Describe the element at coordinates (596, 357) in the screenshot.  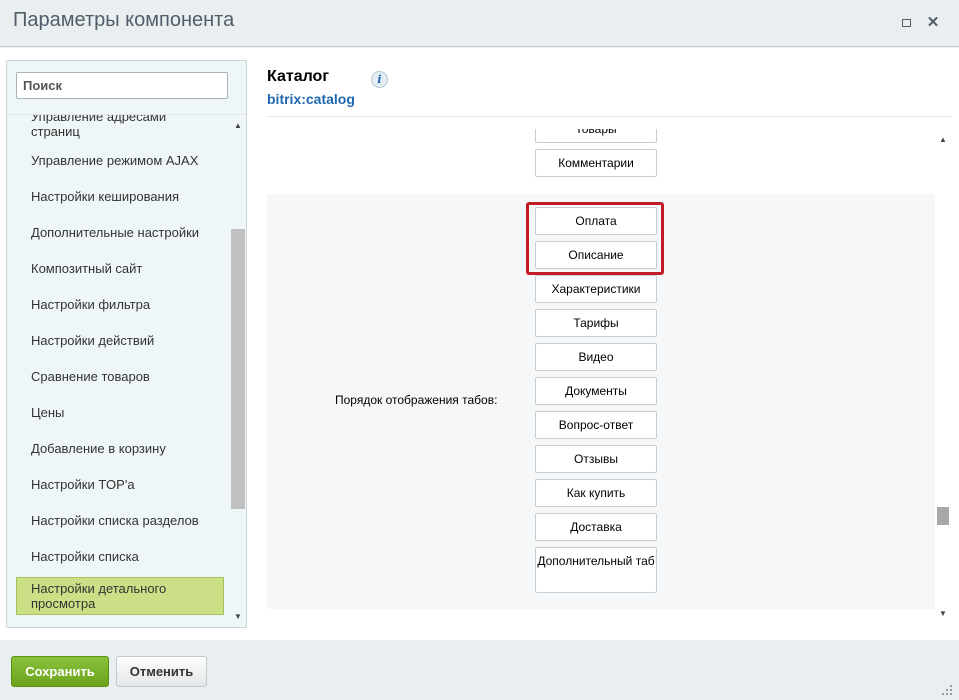
I see `tab-order-item-video: Видео` at that location.